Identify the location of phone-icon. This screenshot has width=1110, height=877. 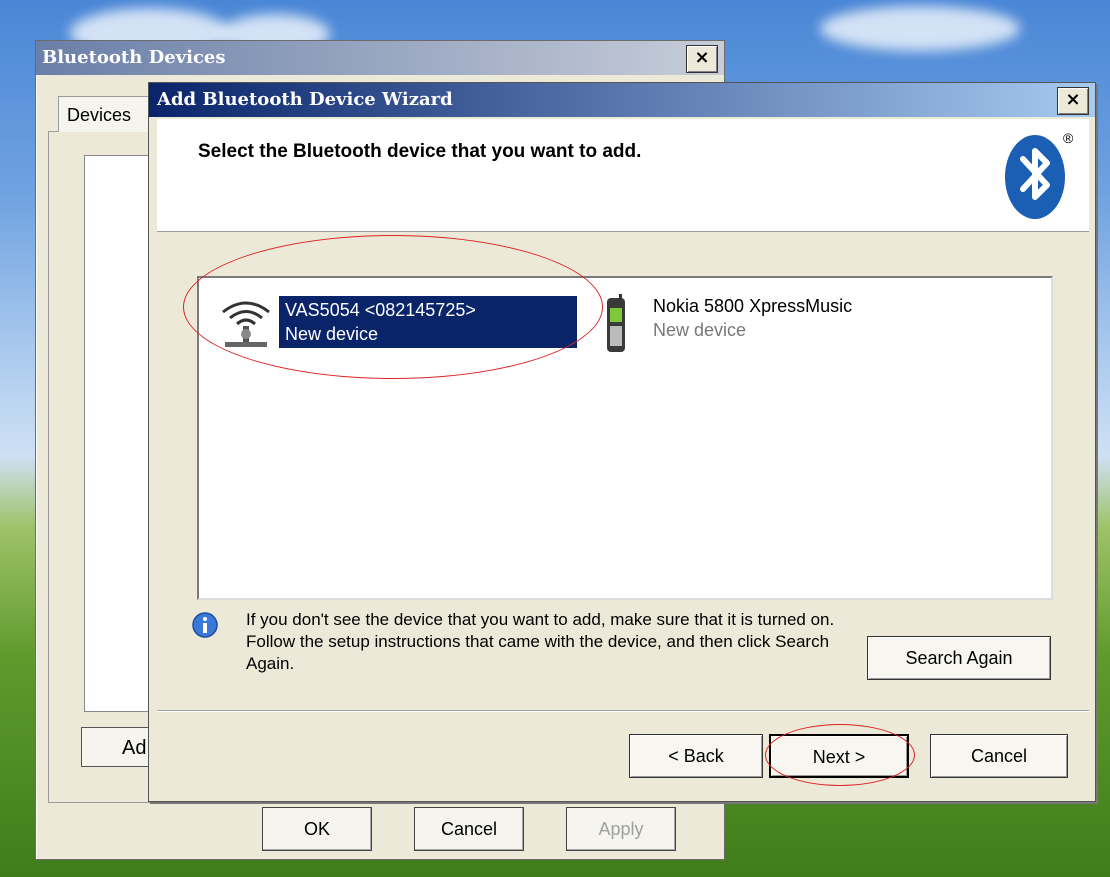
(616, 323).